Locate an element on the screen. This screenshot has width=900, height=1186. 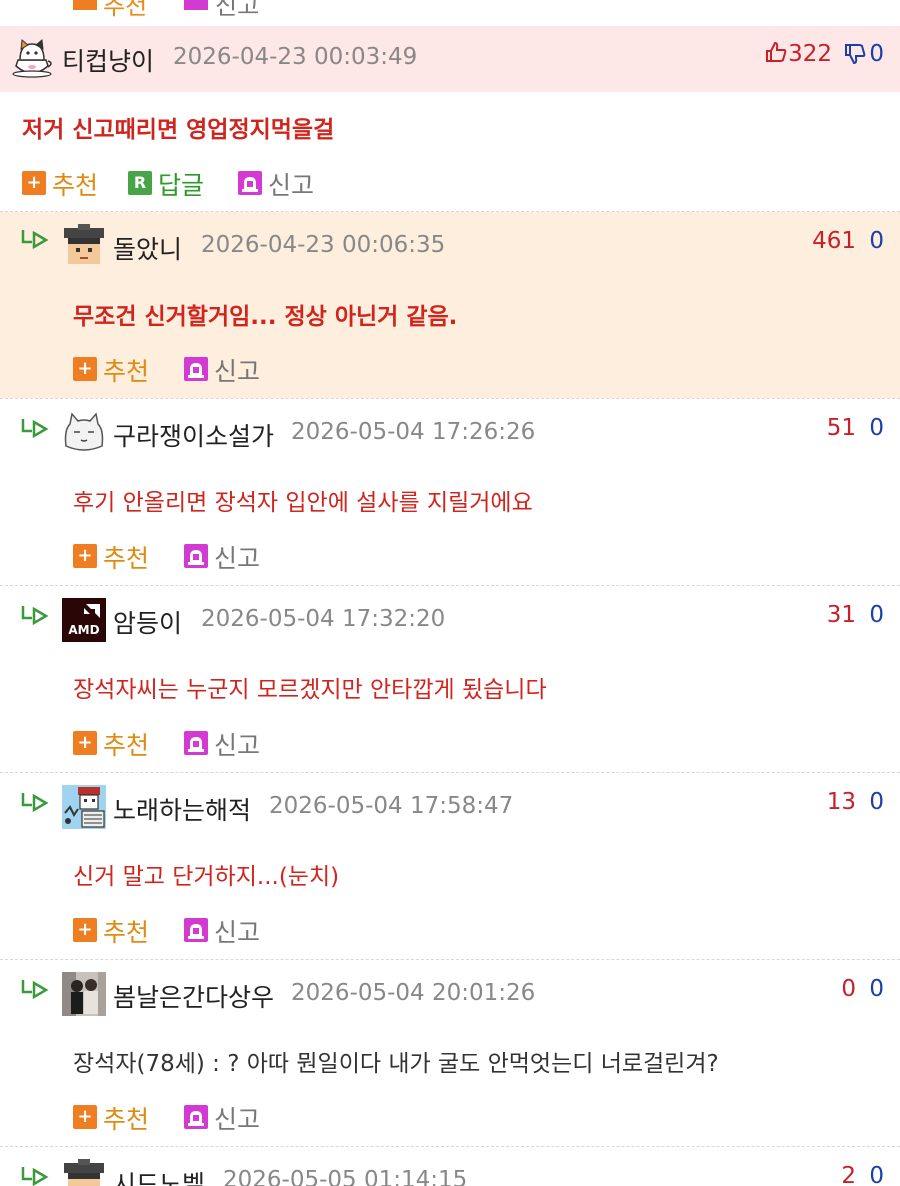
svg-text: AMD is located at coordinates (83, 630).